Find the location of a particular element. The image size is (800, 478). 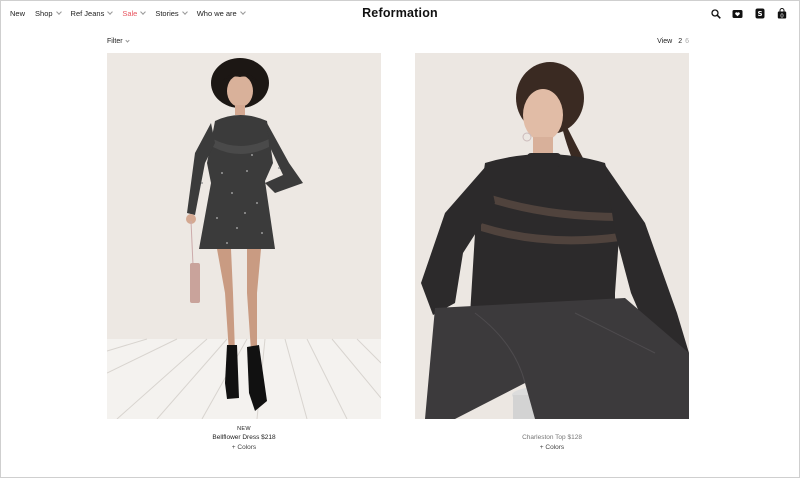

product-name-price: Charleston Top $128 is located at coordinates (552, 438).